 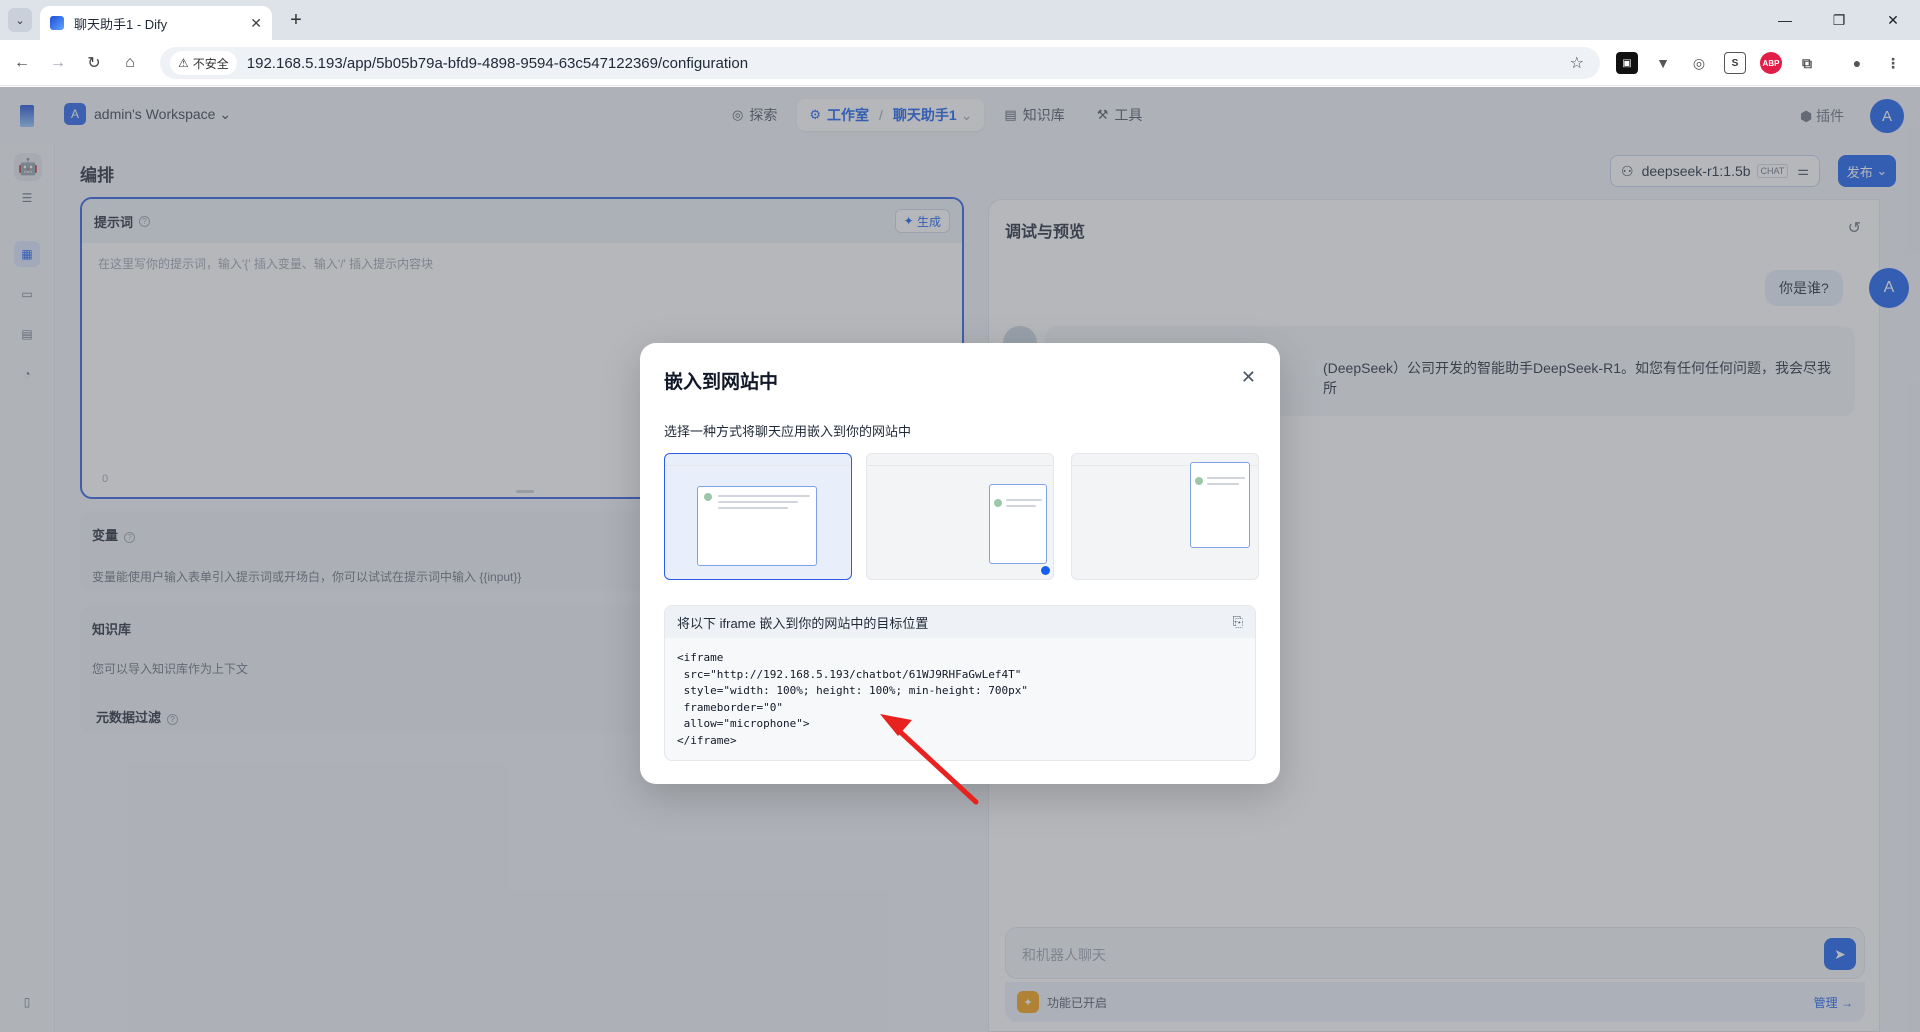 I want to click on warning-triangle-icon: ⚠, so click(x=183, y=63).